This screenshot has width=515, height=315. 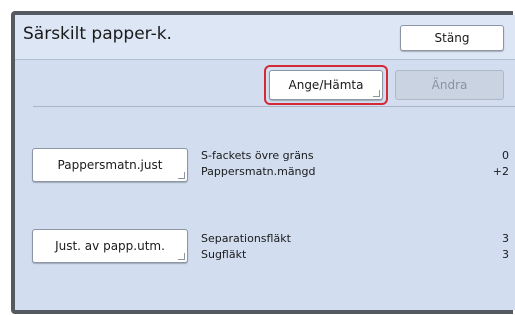 What do you see at coordinates (224, 254) in the screenshot?
I see `setting-label: Sugfläkt` at bounding box center [224, 254].